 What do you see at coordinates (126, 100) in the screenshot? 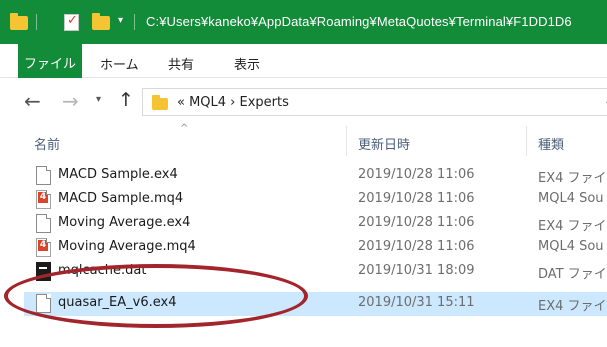
I see `up-arrow-icon: ↑` at bounding box center [126, 100].